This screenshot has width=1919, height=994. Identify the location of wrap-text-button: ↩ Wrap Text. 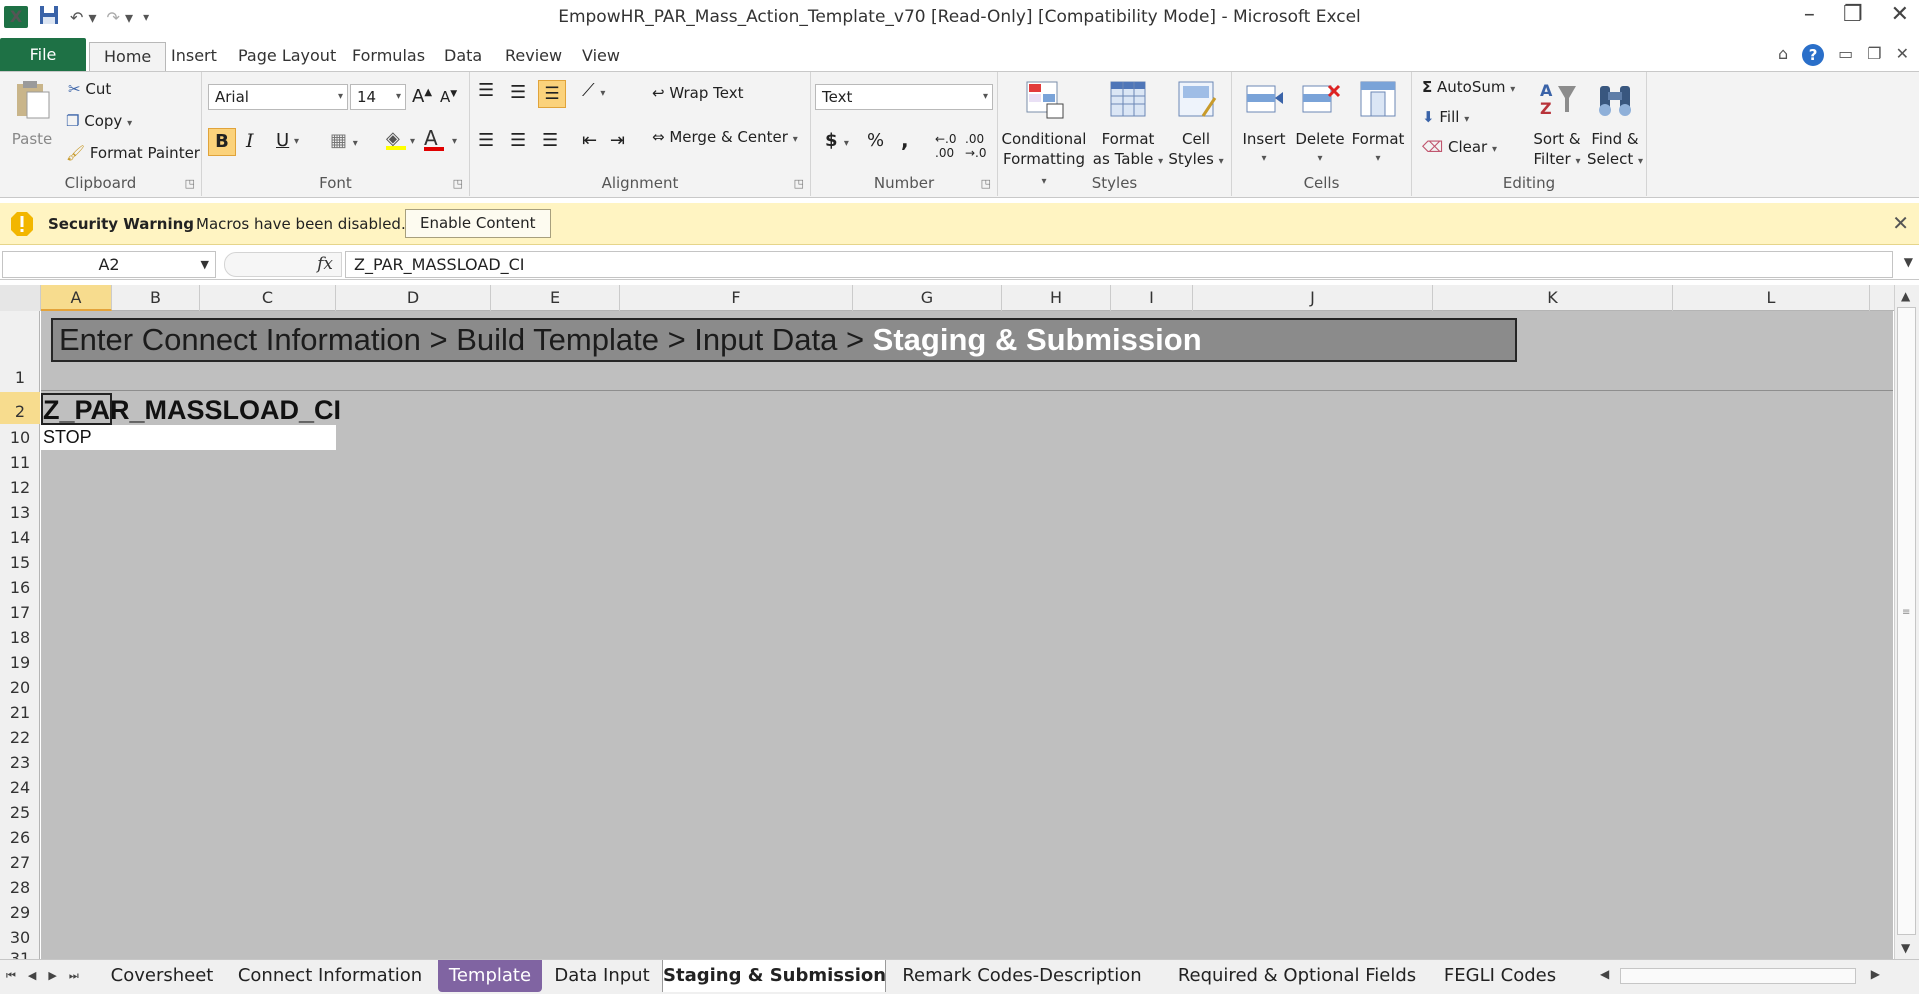
(698, 93).